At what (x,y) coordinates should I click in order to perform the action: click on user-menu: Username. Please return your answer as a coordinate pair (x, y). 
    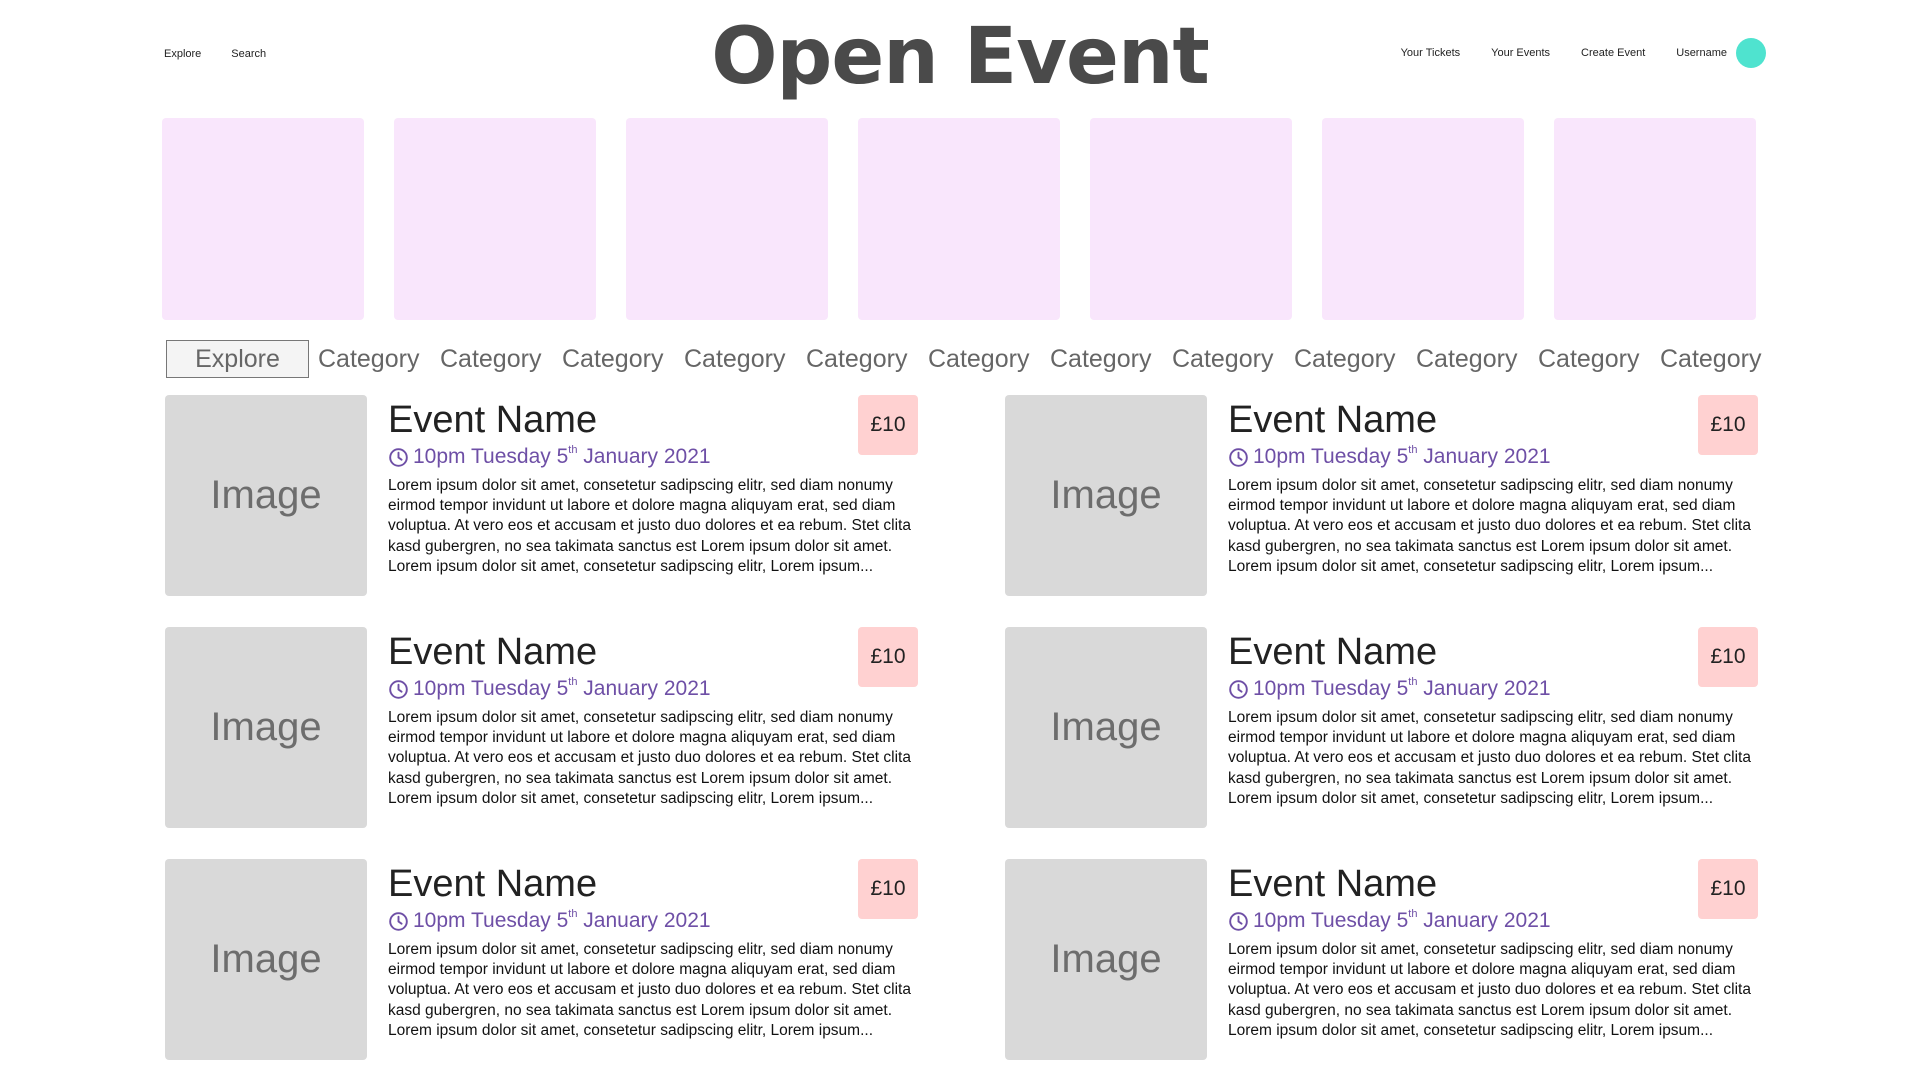
    Looking at the image, I should click on (1721, 53).